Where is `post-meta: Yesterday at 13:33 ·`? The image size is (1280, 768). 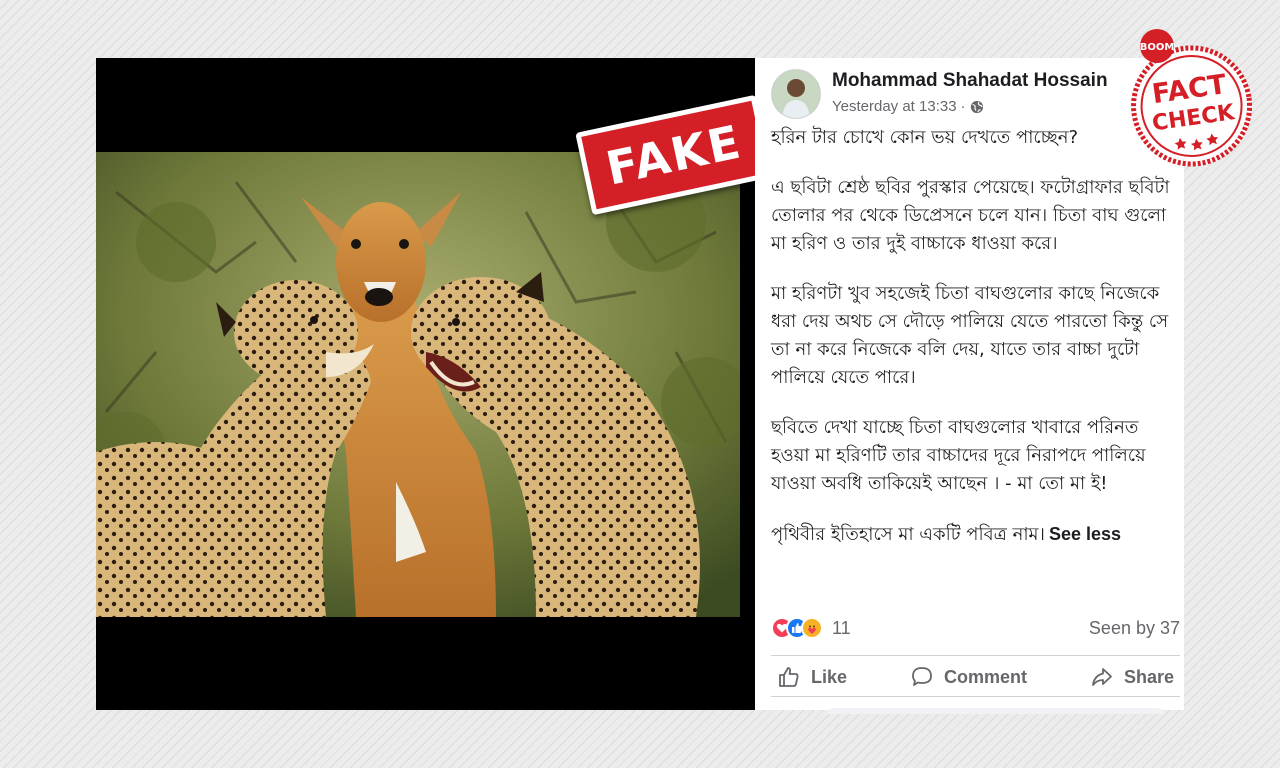 post-meta: Yesterday at 13:33 · is located at coordinates (908, 106).